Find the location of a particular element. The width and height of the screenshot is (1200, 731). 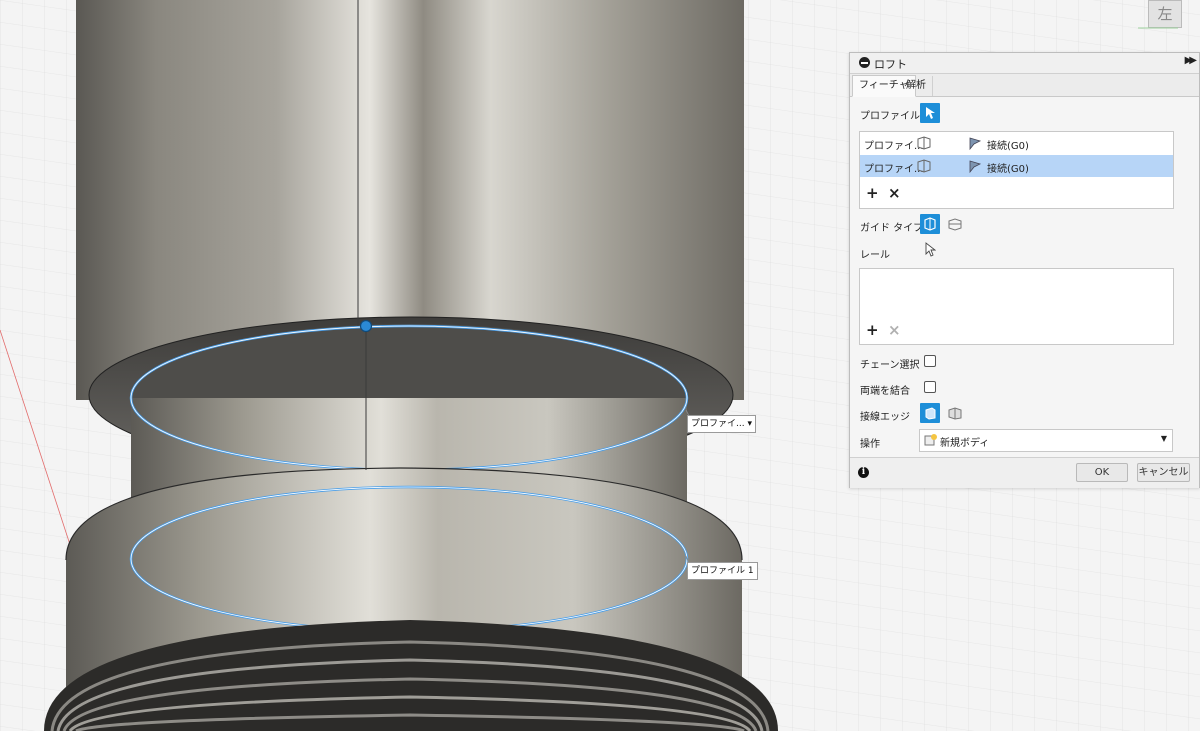

tangent-edges-label: 接線エッジ is located at coordinates (885, 417).